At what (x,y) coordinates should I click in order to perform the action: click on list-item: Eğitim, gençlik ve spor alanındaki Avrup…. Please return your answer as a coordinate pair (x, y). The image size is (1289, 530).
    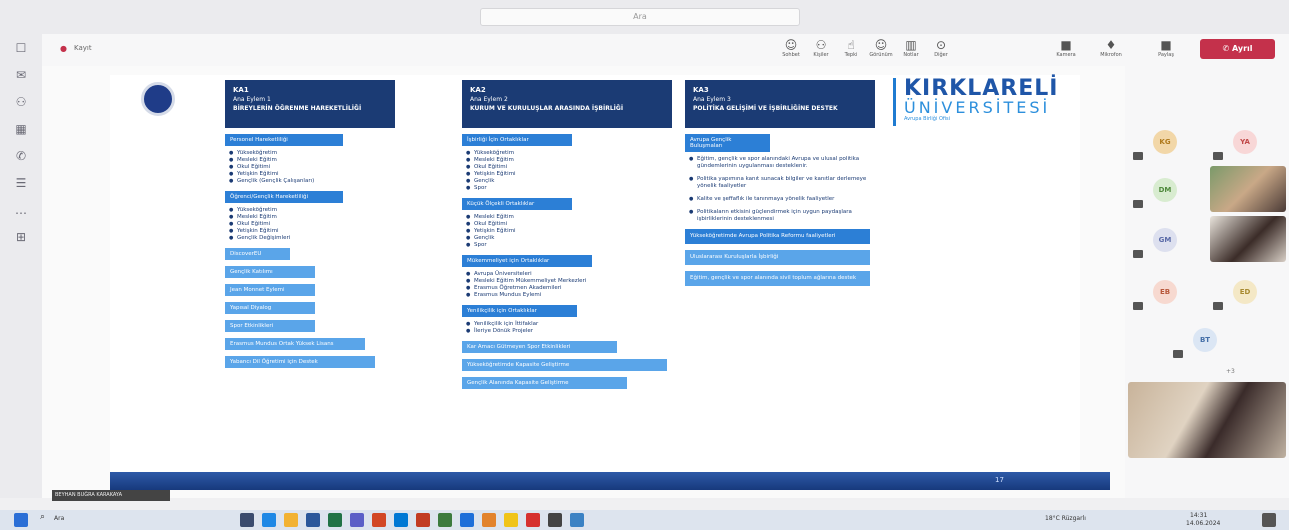
    Looking at the image, I should click on (780, 163).